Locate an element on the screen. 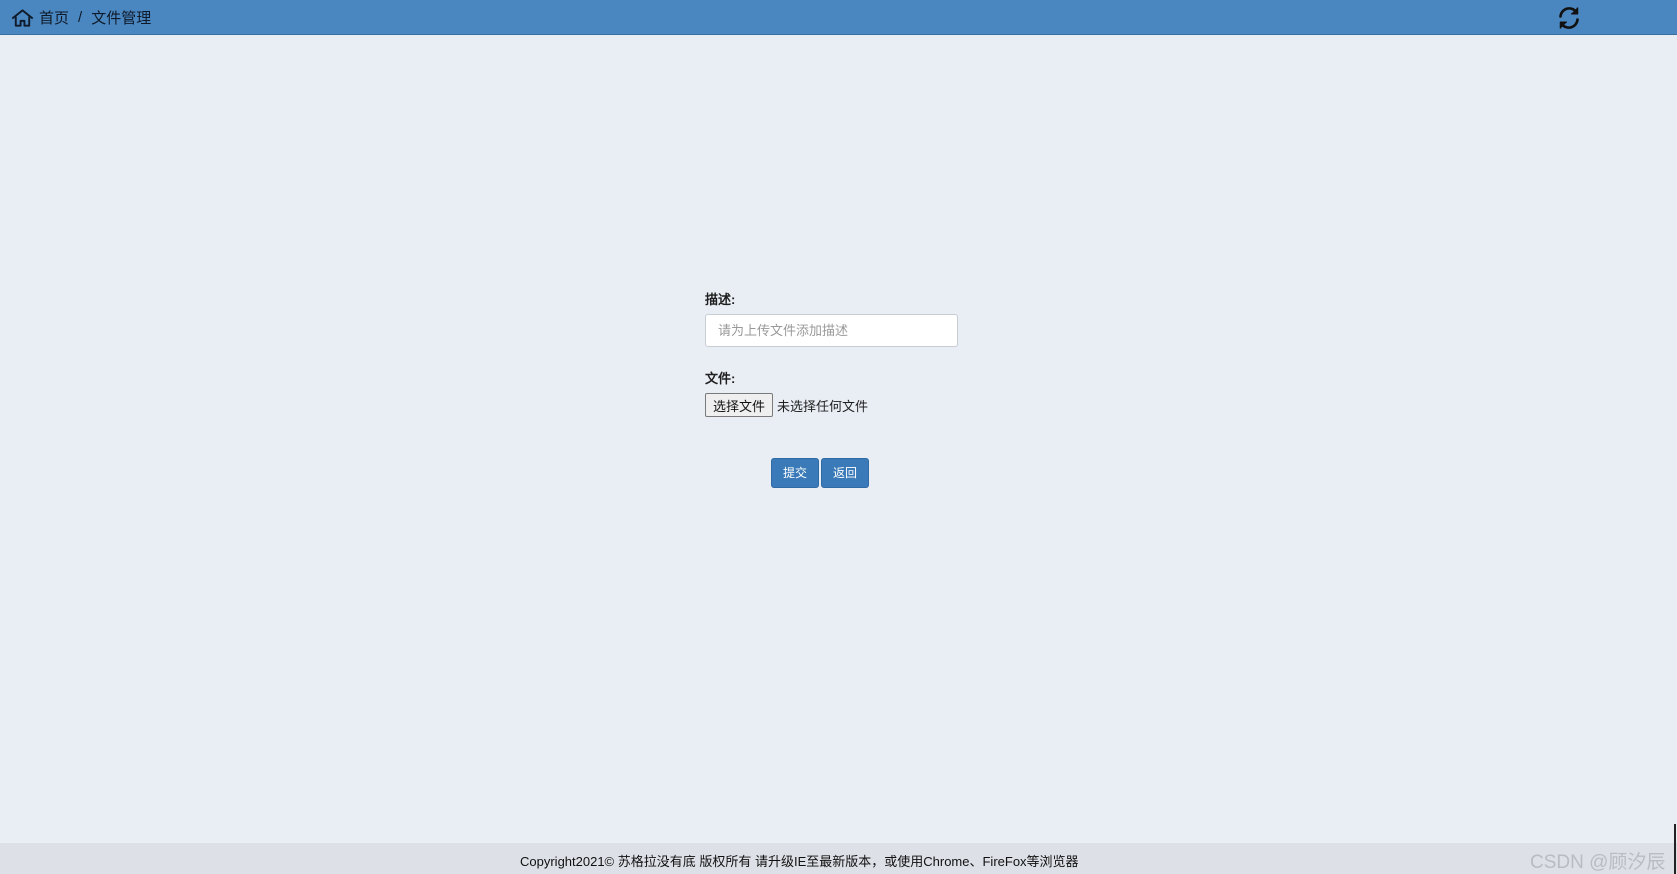  description-input is located at coordinates (831, 330).